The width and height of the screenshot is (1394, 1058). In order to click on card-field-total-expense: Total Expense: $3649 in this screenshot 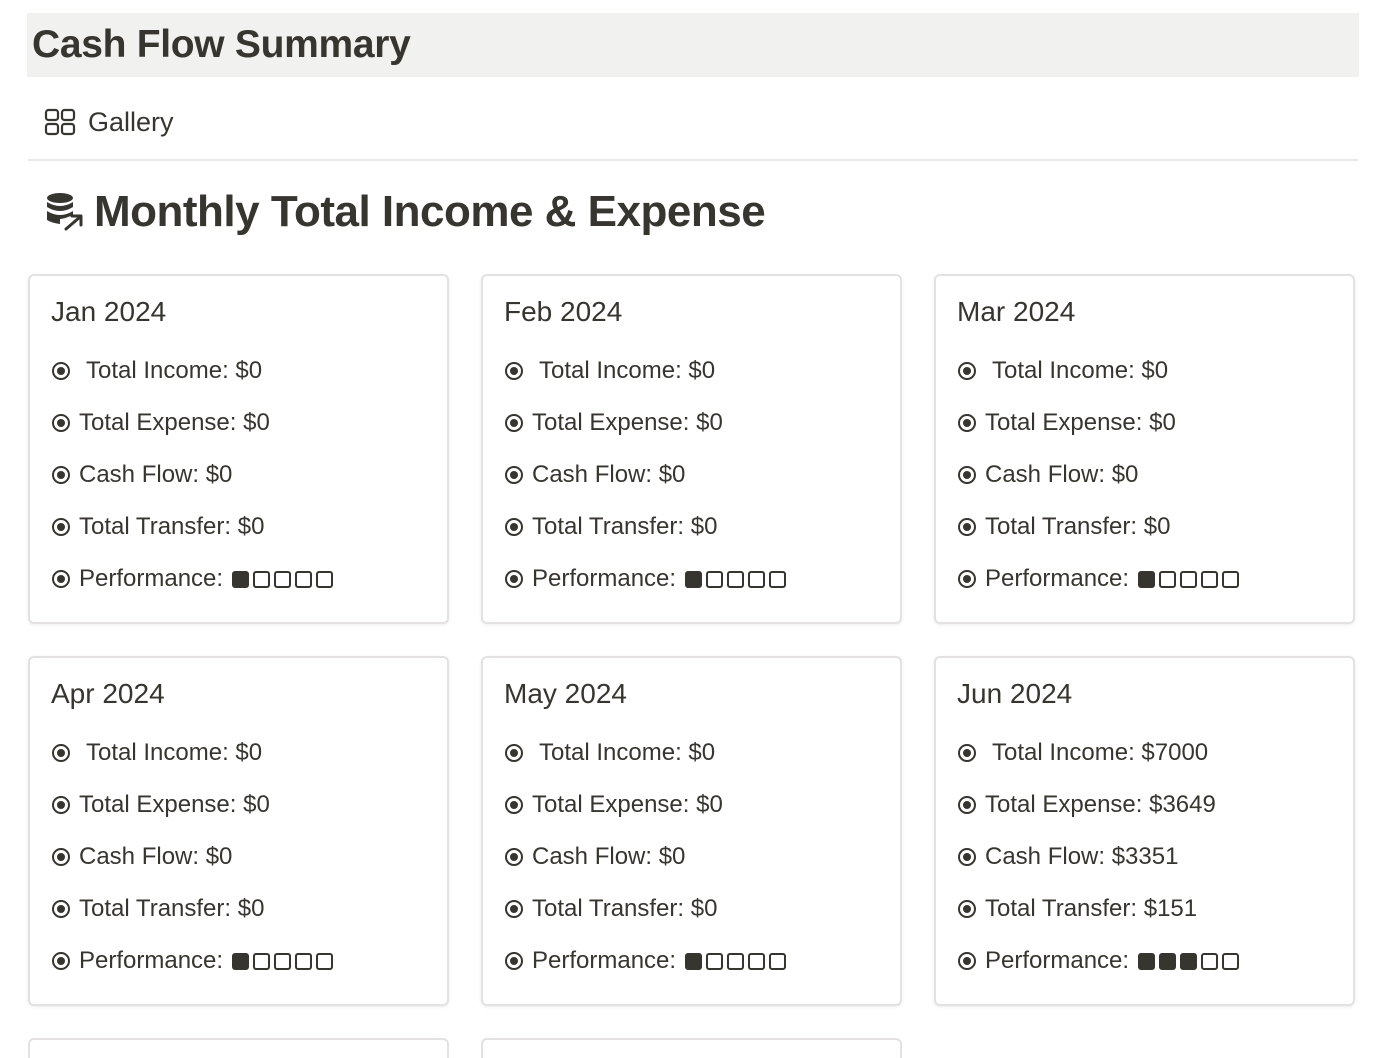, I will do `click(1087, 805)`.